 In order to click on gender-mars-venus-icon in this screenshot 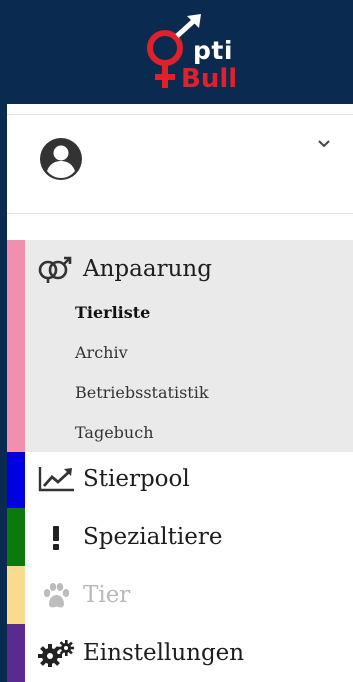, I will do `click(56, 269)`.